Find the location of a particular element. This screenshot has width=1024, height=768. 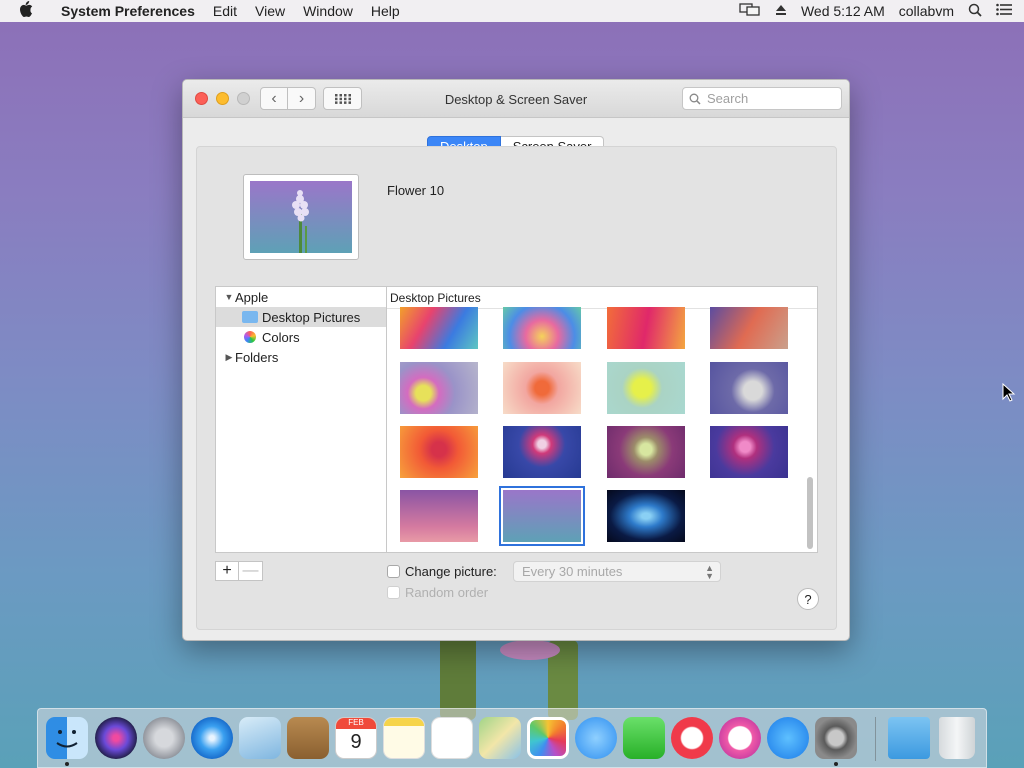

dock: FEB 9 is located at coordinates (512, 738).